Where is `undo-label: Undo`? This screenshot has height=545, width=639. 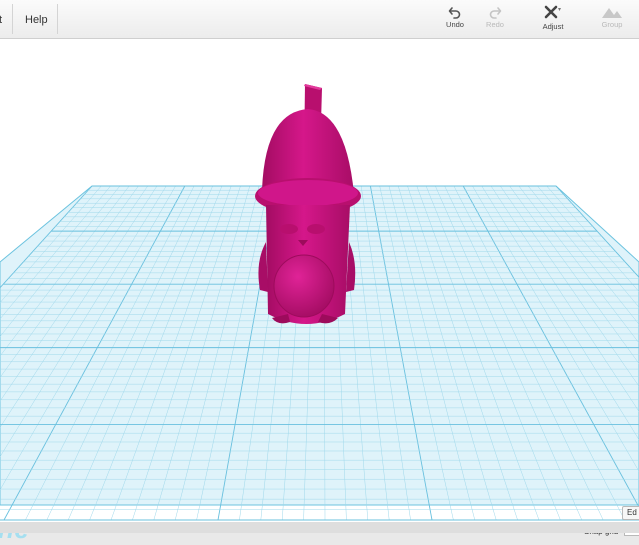
undo-label: Undo is located at coordinates (455, 24).